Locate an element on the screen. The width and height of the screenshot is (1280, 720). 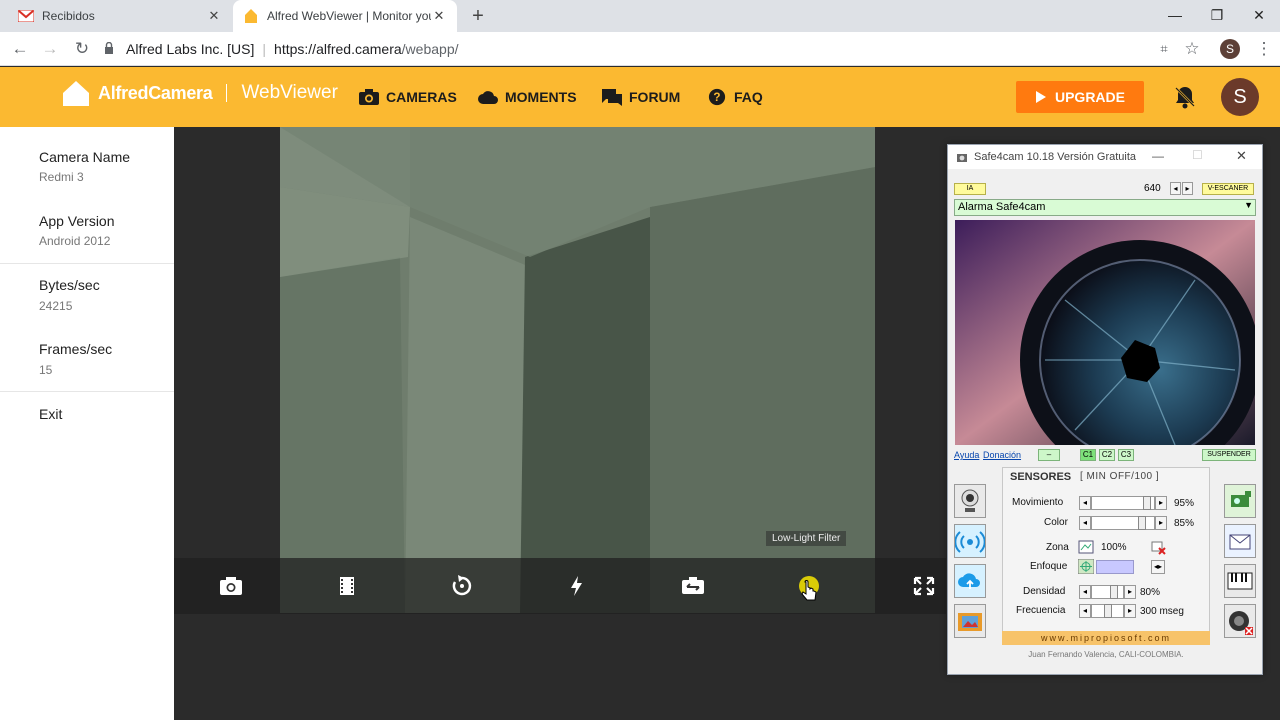
zona-value: 100% is located at coordinates (1114, 547).